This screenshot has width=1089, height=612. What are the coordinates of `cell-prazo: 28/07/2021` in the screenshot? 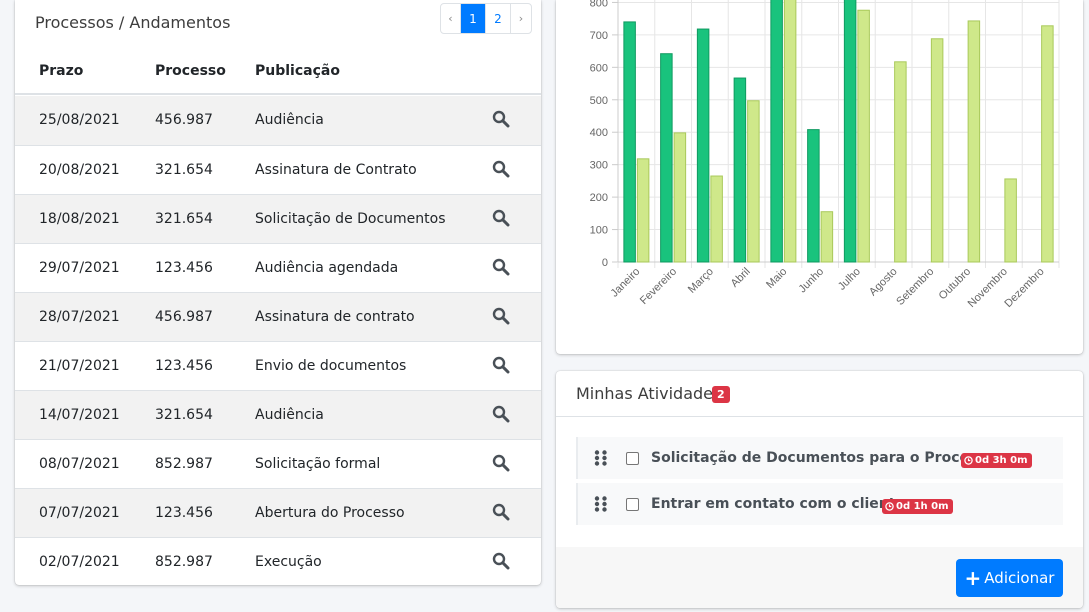 It's located at (79, 317).